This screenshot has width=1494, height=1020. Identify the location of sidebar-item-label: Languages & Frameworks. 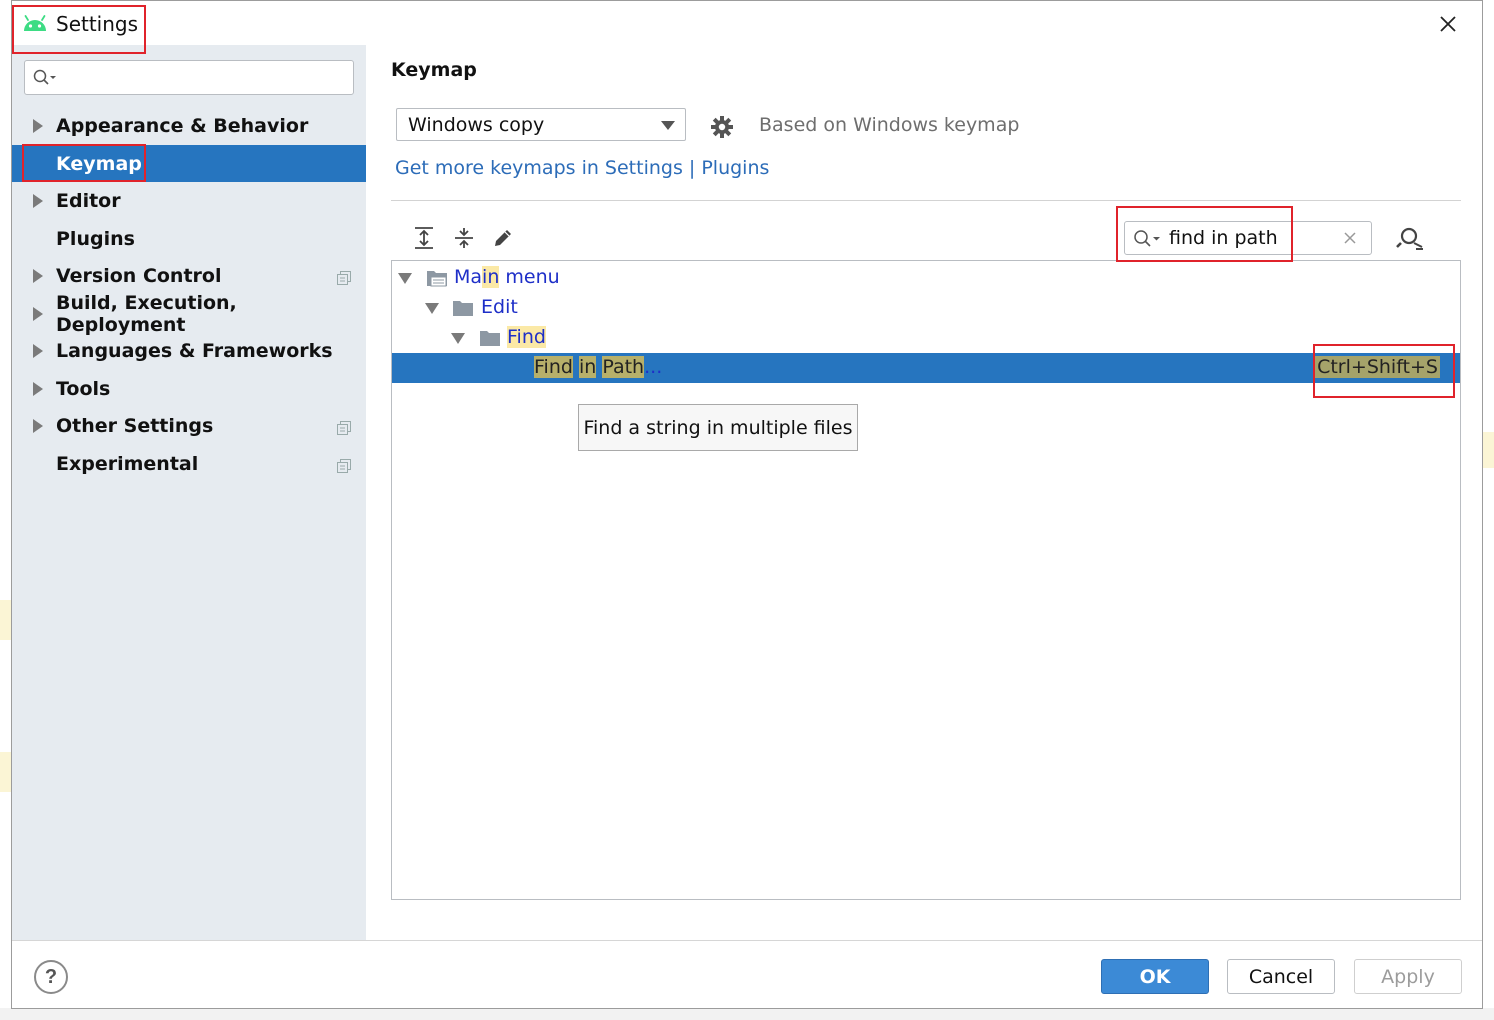
(194, 350).